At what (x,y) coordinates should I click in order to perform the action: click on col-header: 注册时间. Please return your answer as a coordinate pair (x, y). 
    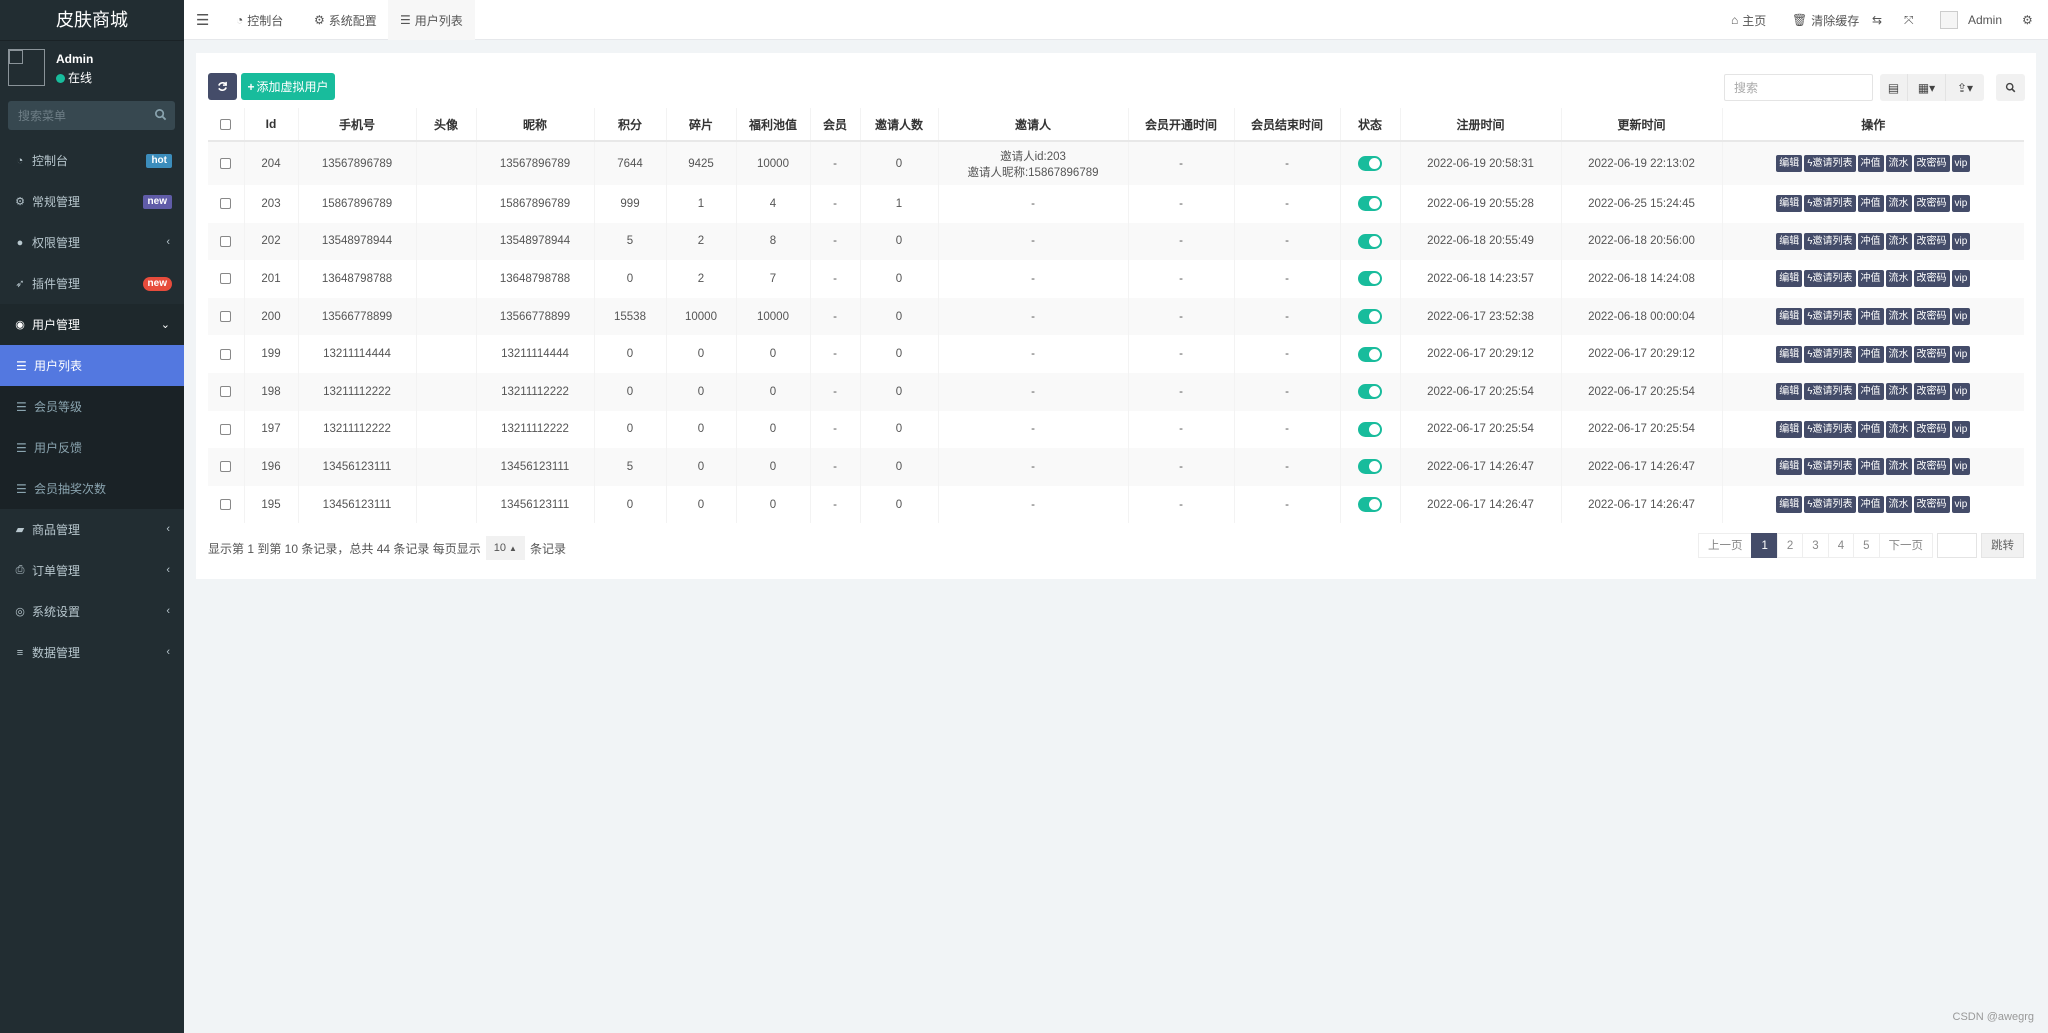
    Looking at the image, I should click on (1480, 125).